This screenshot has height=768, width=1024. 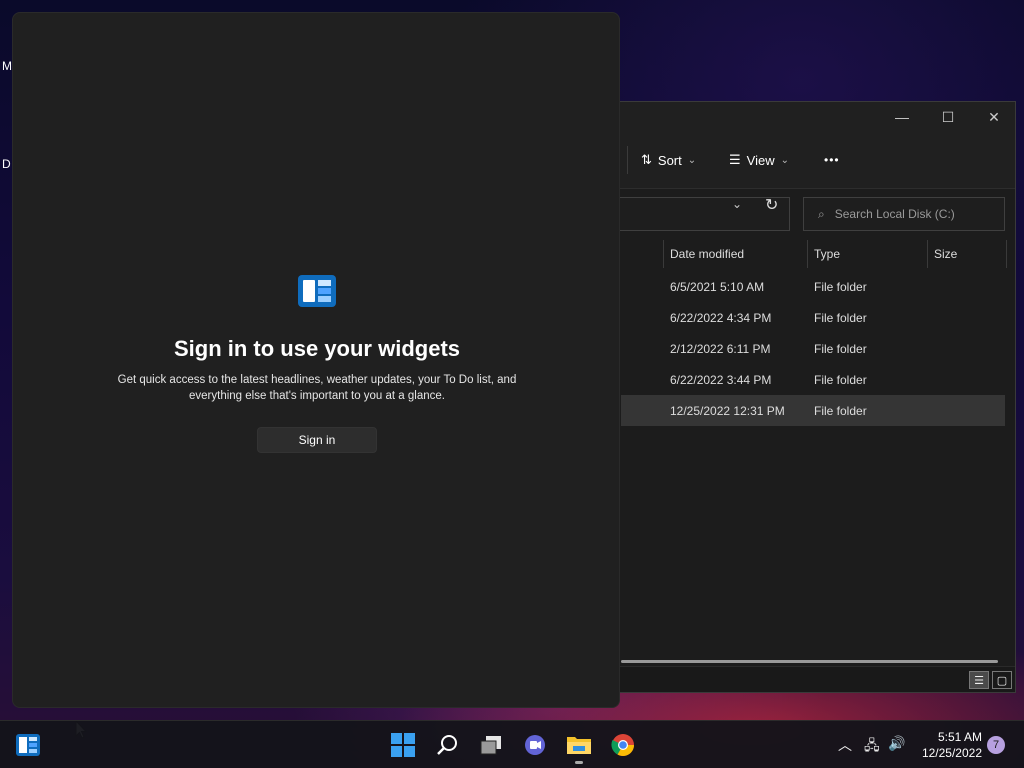 I want to click on search-icon, so click(x=447, y=745).